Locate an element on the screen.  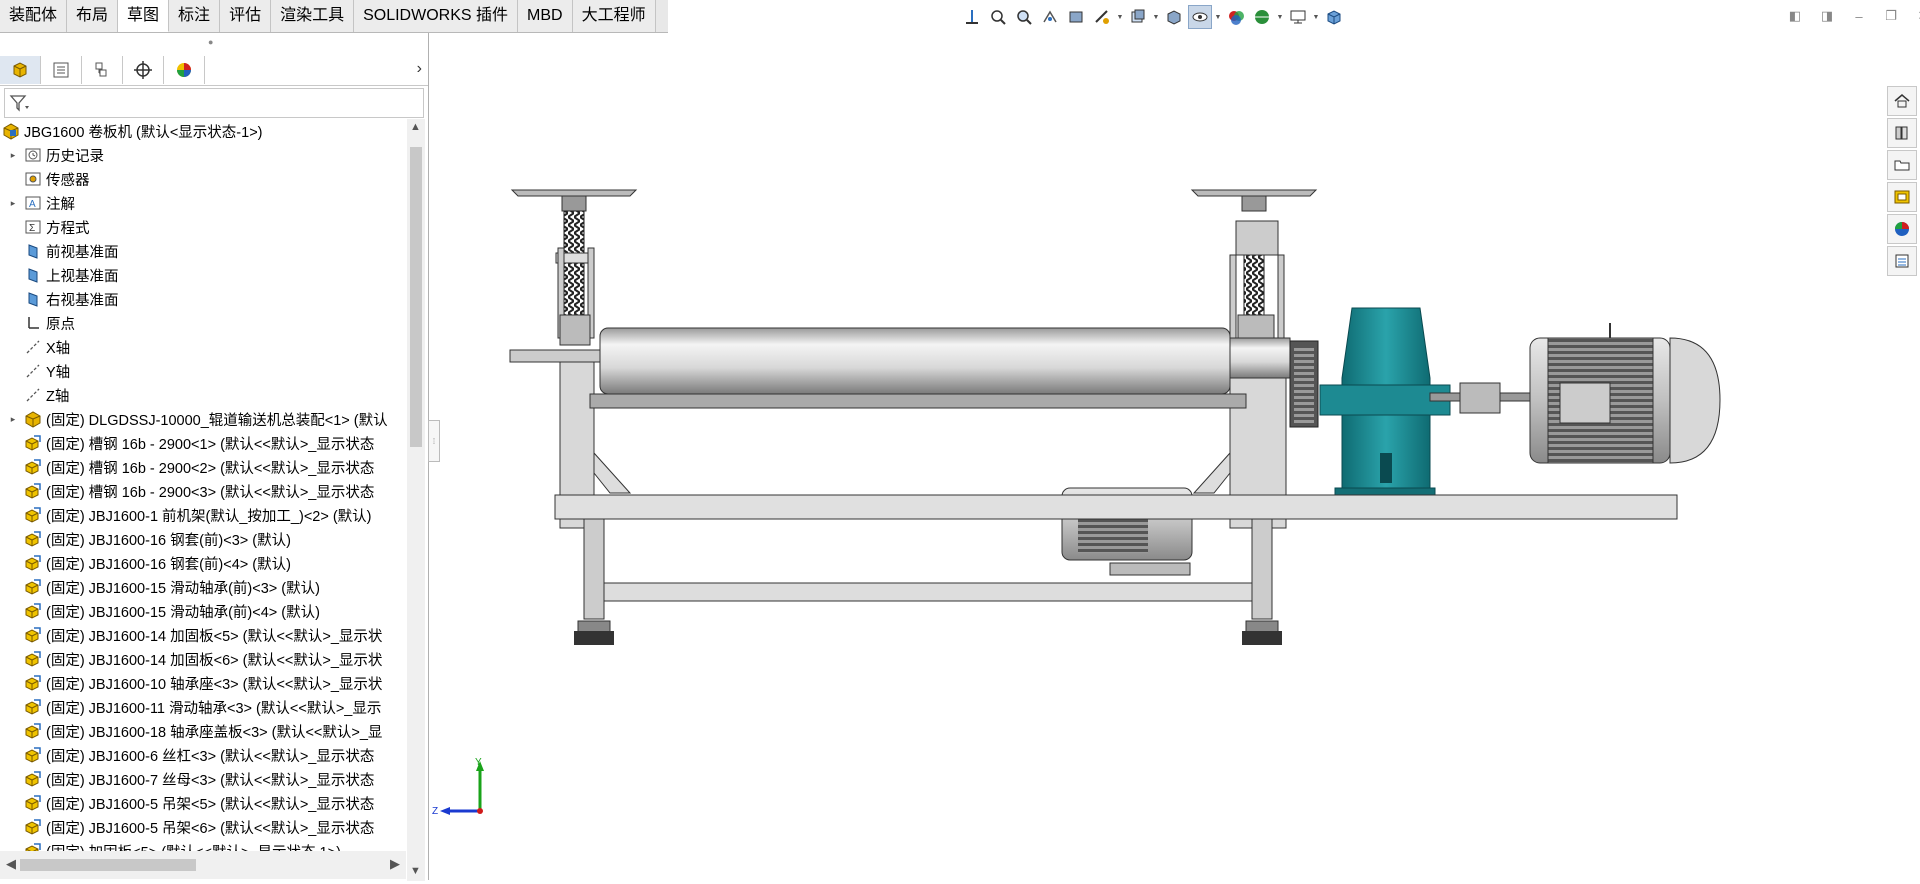
tree-item: (固定) JBJ1600-6 丝杠<3> (默认<<默认>_显示状态 is located at coordinates (203, 755).